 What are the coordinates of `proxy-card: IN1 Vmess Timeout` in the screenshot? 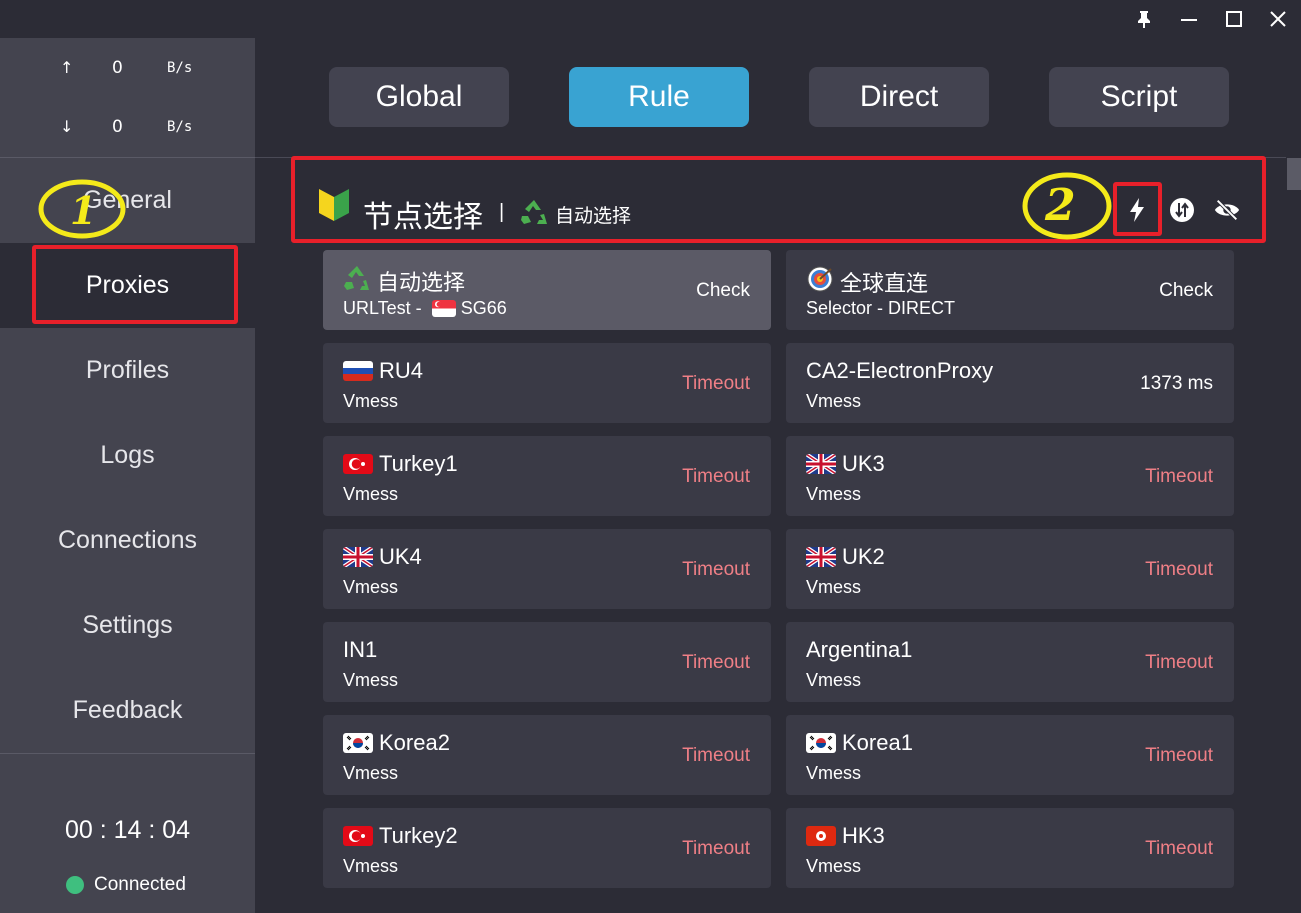 It's located at (547, 662).